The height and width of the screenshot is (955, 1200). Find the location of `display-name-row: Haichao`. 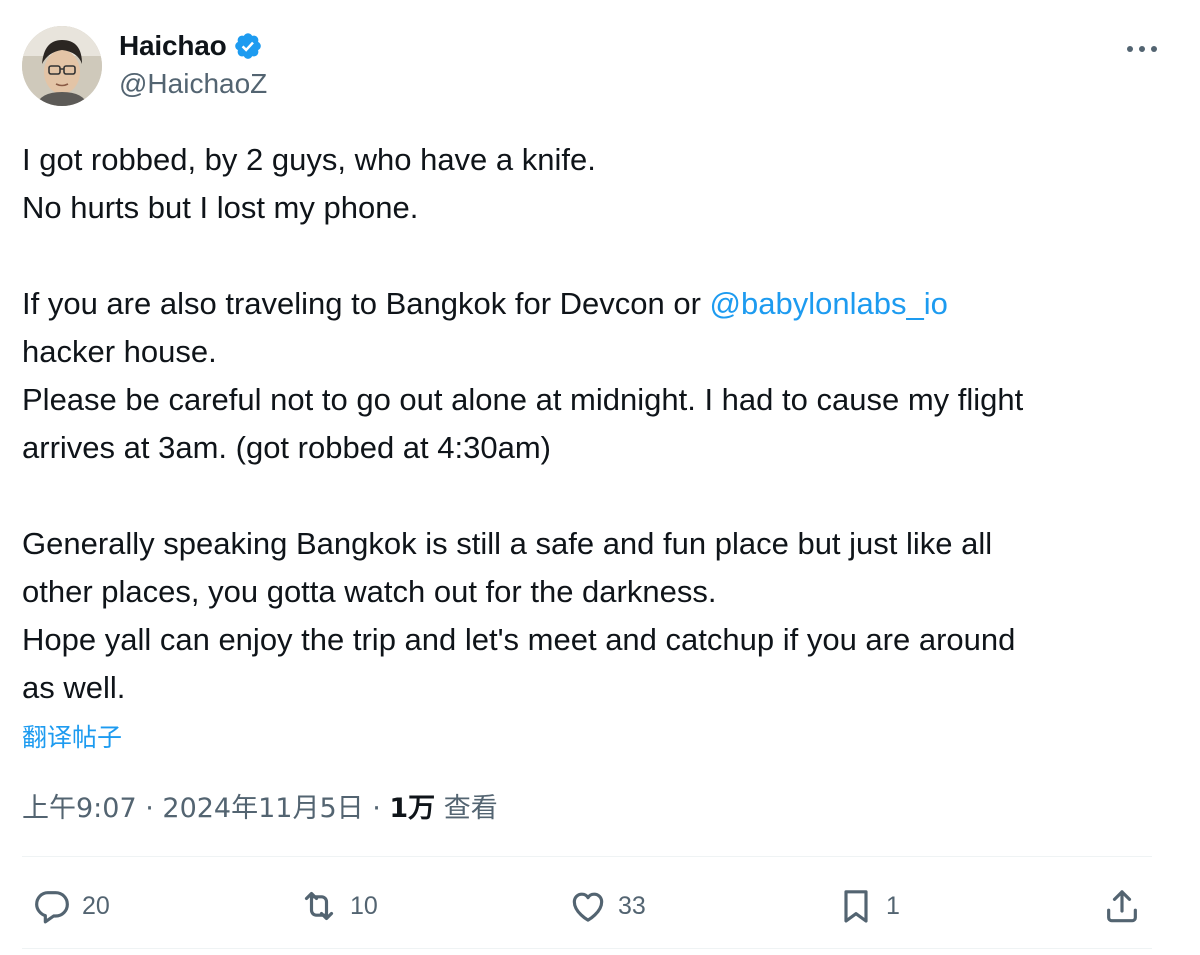

display-name-row: Haichao is located at coordinates (193, 46).